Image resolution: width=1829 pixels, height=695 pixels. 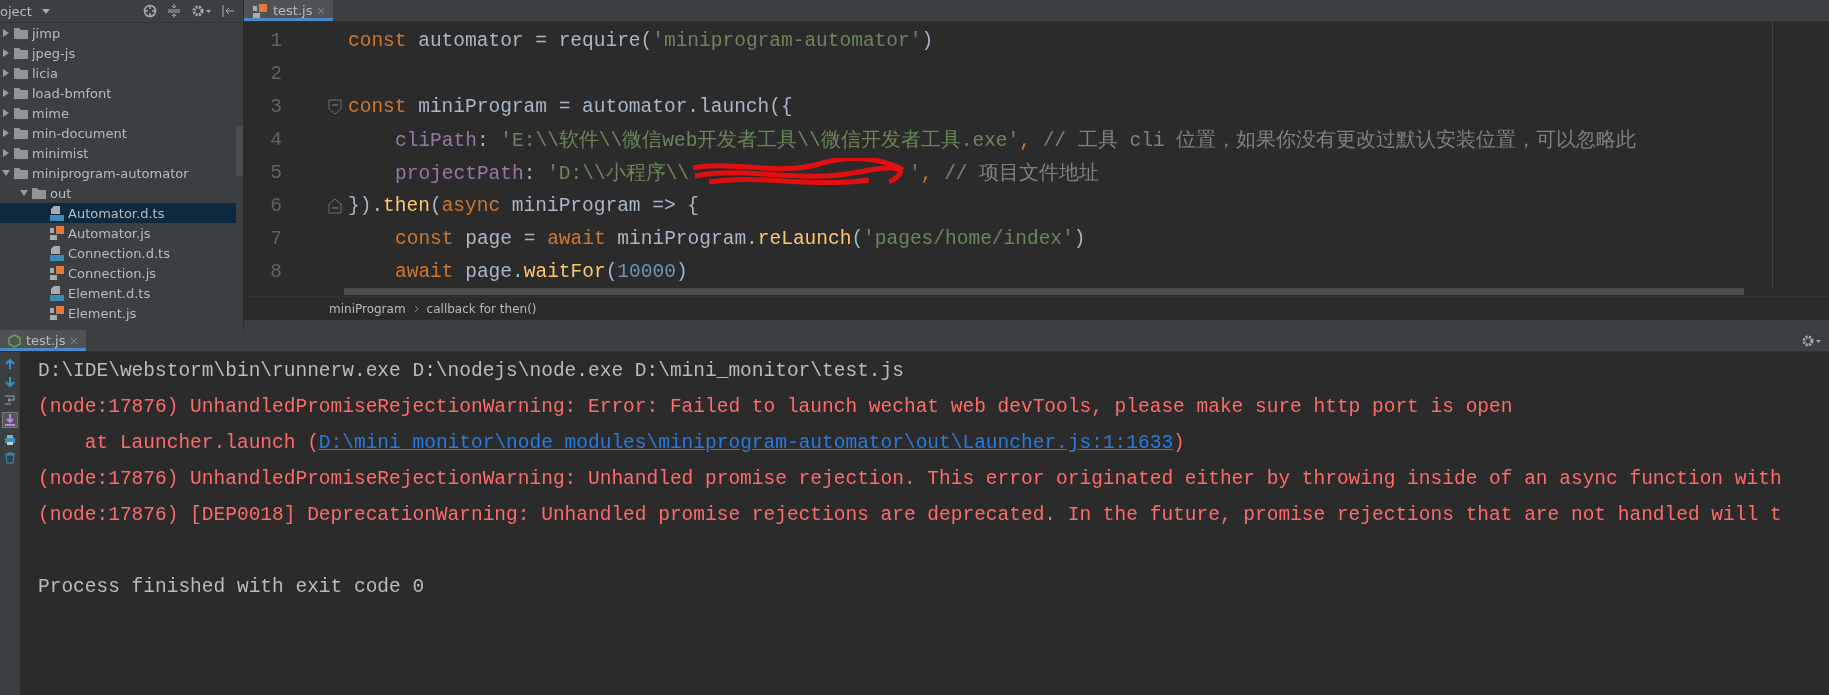 I want to click on tree-row: licia, so click(x=118, y=73).